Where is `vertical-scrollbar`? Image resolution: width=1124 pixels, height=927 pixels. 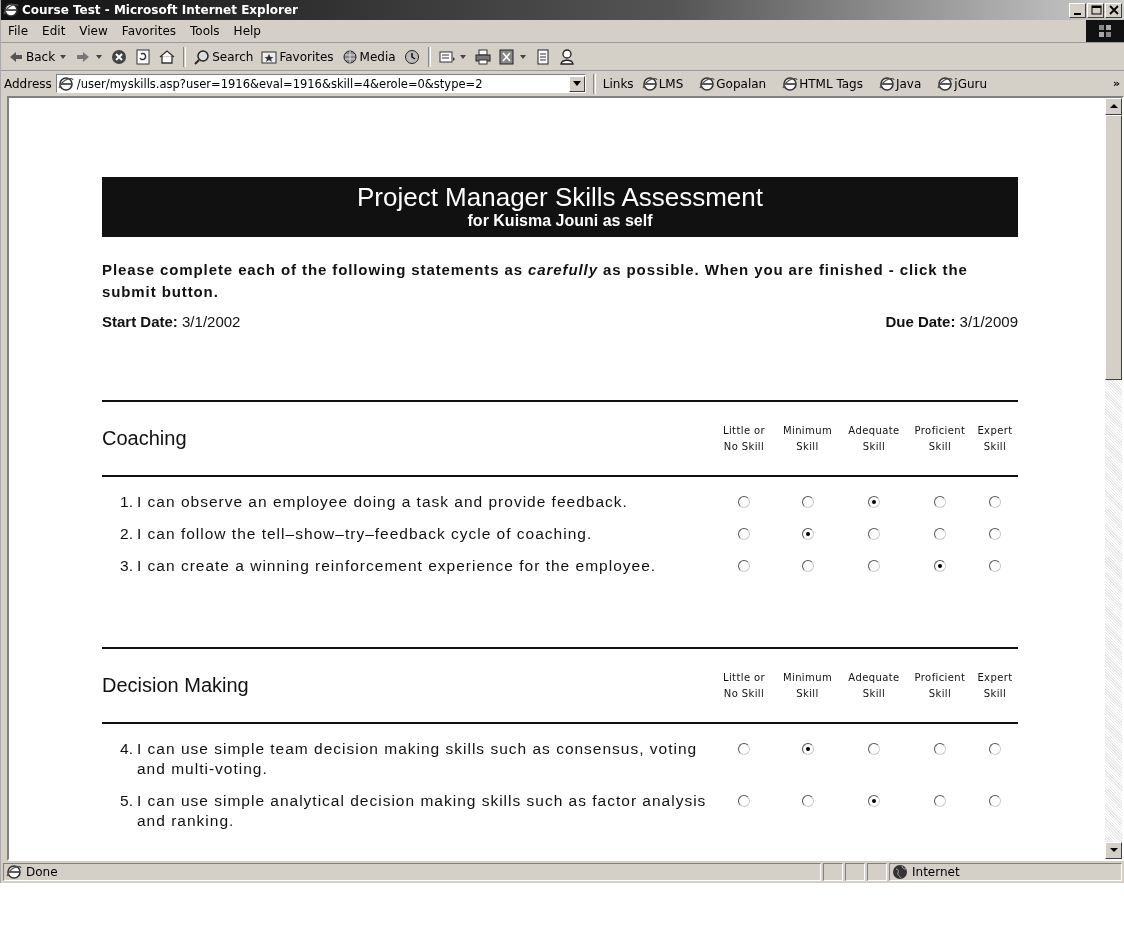 vertical-scrollbar is located at coordinates (1113, 478).